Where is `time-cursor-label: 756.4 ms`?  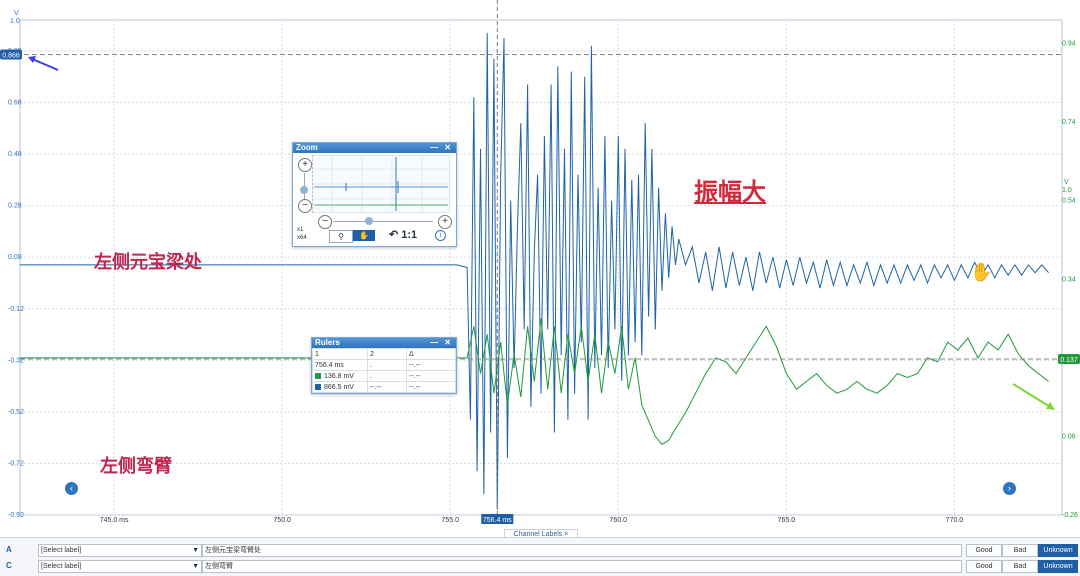
time-cursor-label: 756.4 ms is located at coordinates (497, 520).